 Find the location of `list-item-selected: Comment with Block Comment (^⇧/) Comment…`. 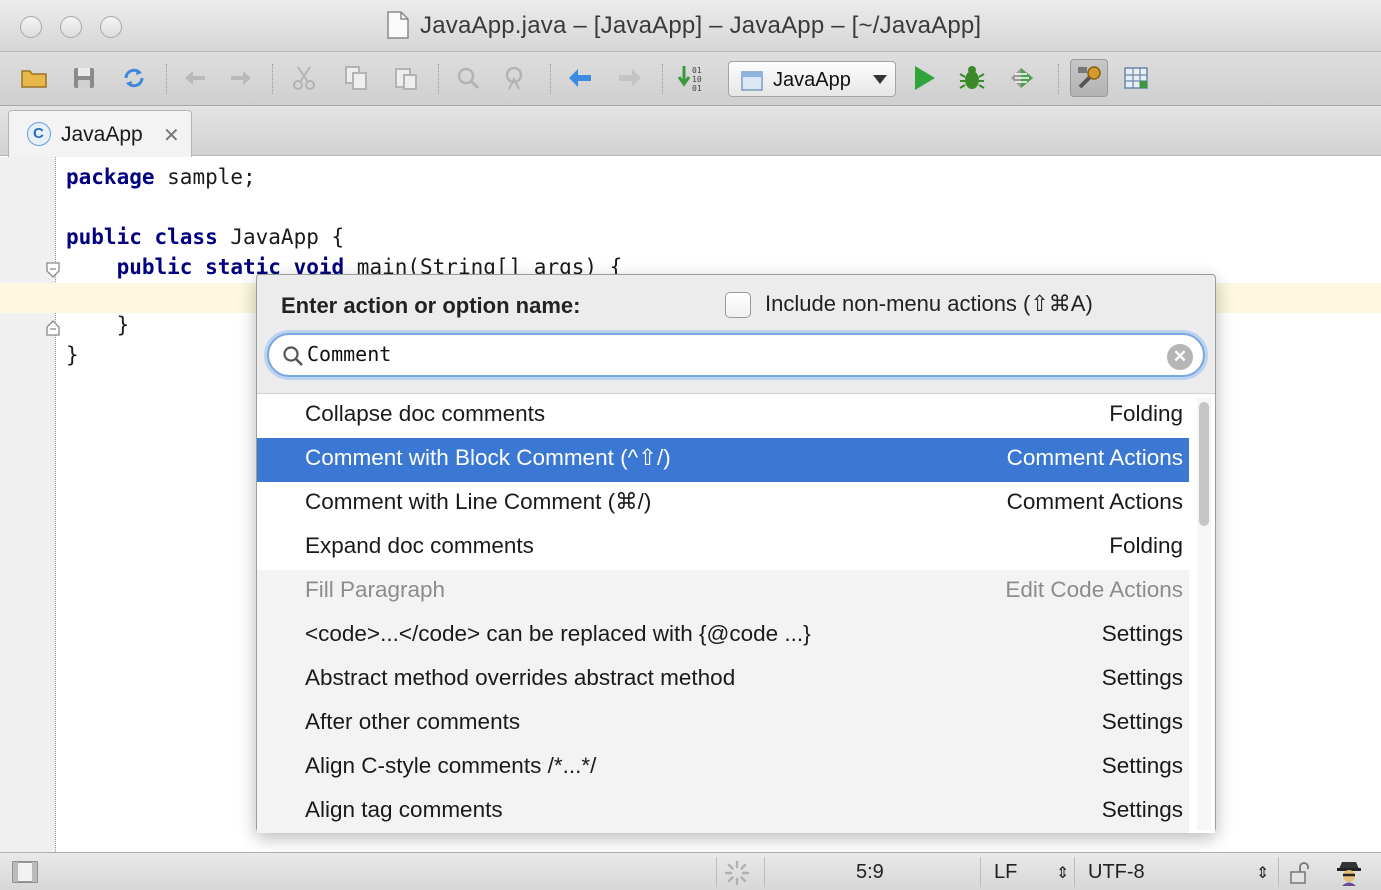

list-item-selected: Comment with Block Comment (^⇧/) Comment… is located at coordinates (723, 460).